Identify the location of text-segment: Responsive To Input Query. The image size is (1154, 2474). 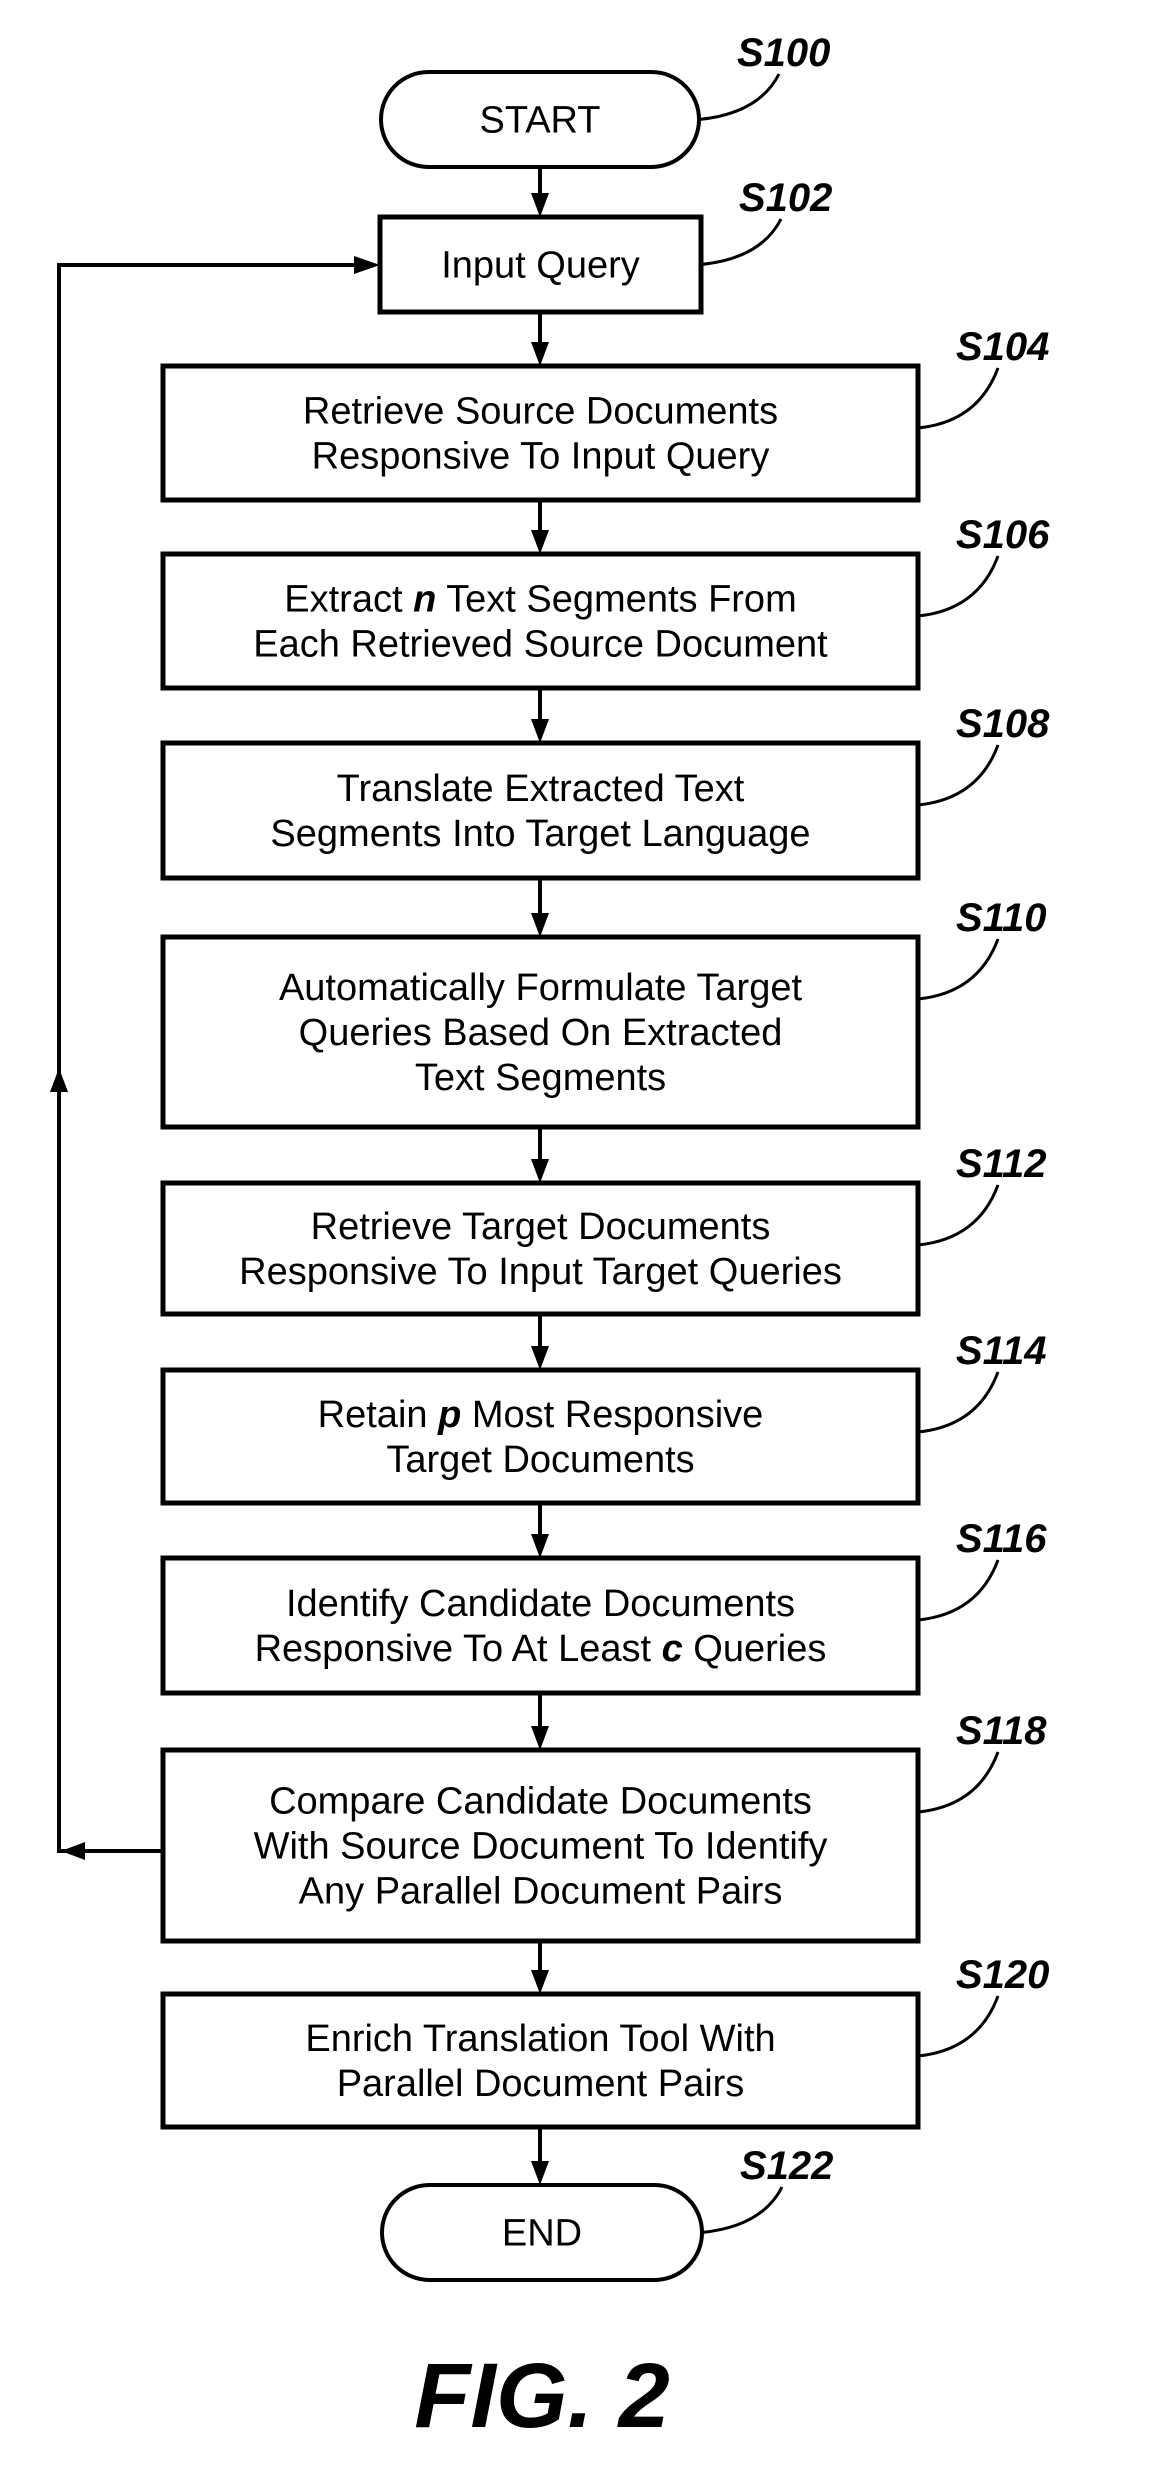
(541, 457).